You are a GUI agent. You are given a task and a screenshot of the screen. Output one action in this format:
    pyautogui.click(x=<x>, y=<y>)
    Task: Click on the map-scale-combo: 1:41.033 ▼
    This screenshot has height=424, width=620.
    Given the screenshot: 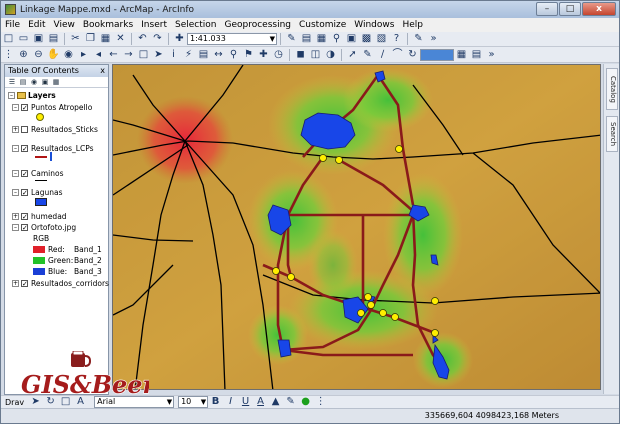 What is the action you would take?
    pyautogui.click(x=232, y=39)
    